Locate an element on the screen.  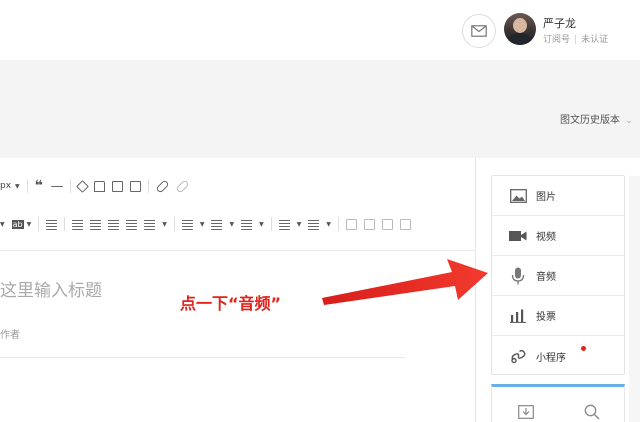
align-center-icon is located at coordinates (96, 224).